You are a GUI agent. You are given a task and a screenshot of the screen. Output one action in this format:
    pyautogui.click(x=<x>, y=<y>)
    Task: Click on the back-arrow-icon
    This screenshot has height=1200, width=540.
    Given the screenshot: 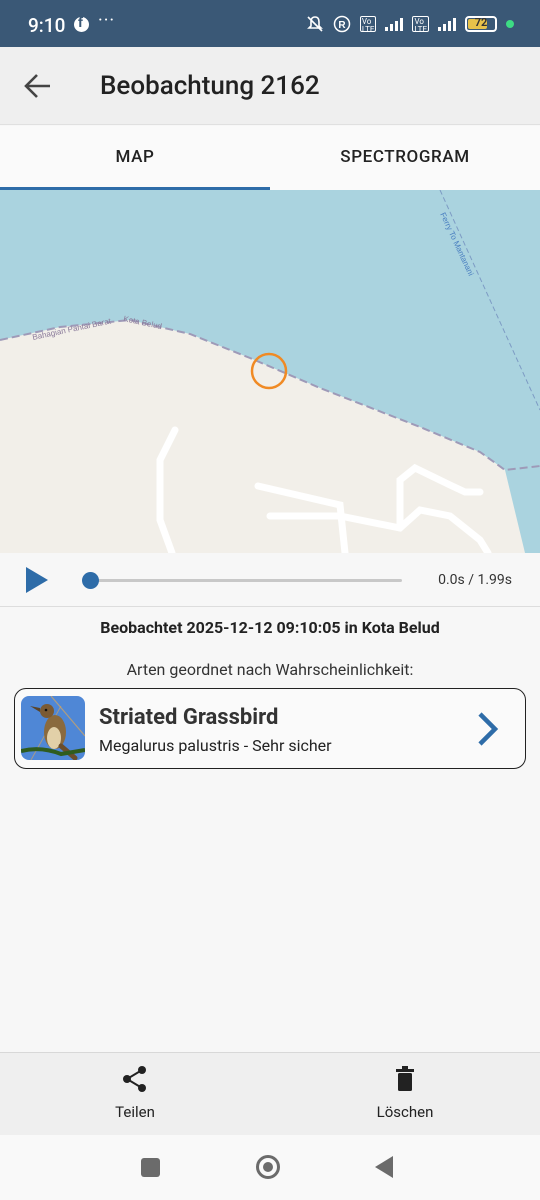 What is the action you would take?
    pyautogui.click(x=38, y=86)
    